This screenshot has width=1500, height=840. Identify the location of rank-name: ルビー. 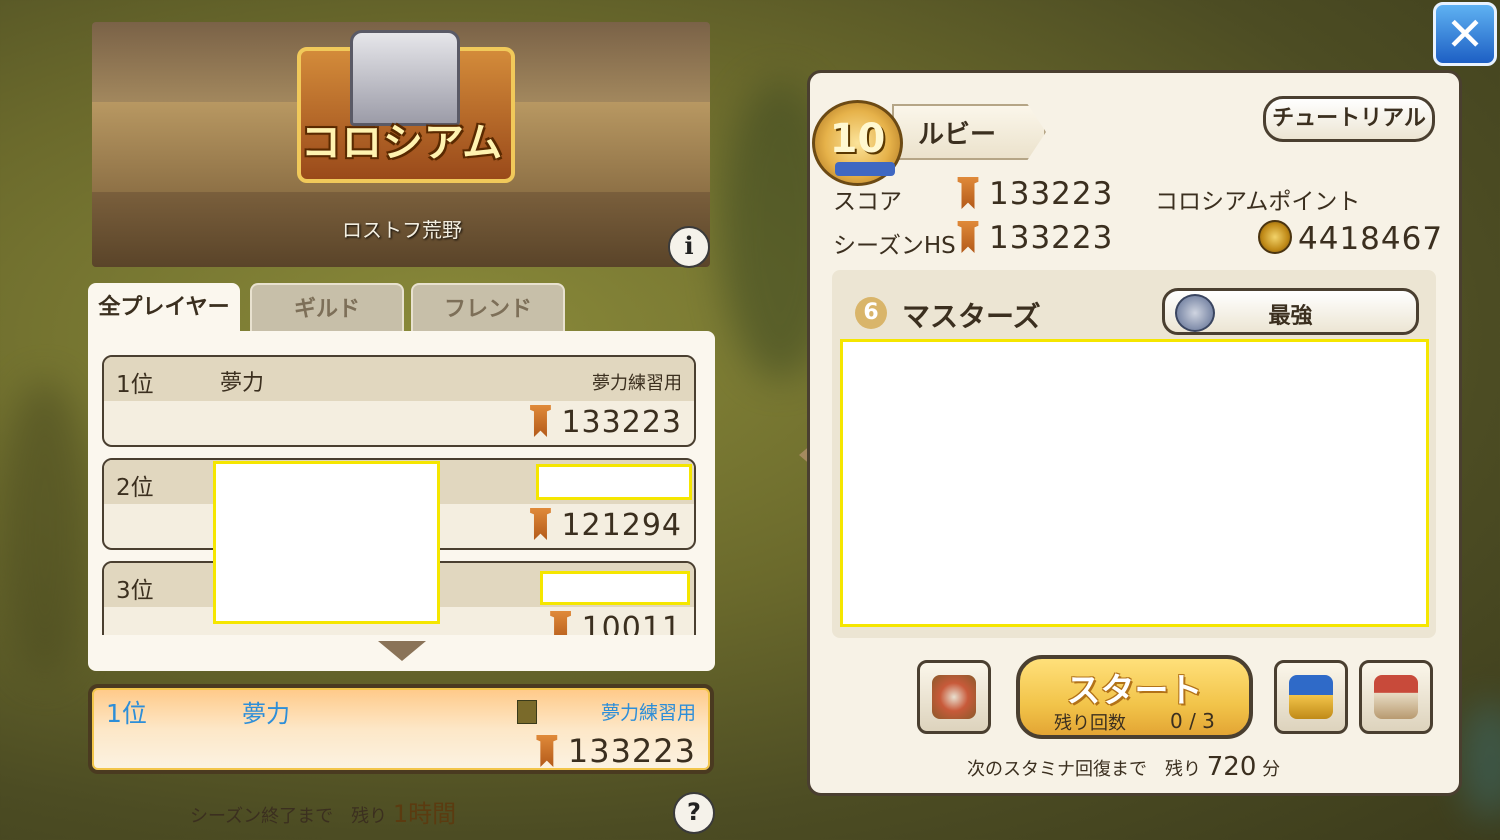
(957, 135).